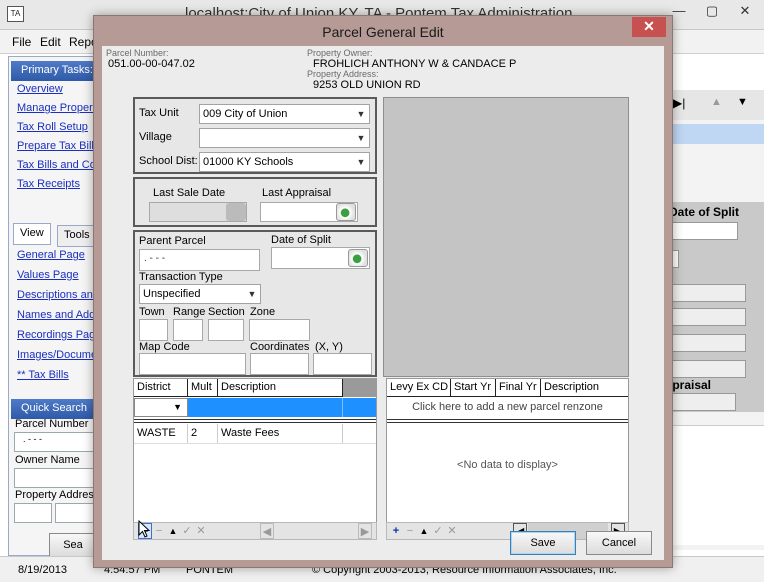 The height and width of the screenshot is (582, 764). Describe the element at coordinates (164, 347) in the screenshot. I see `map-code-label: Map Code` at that location.